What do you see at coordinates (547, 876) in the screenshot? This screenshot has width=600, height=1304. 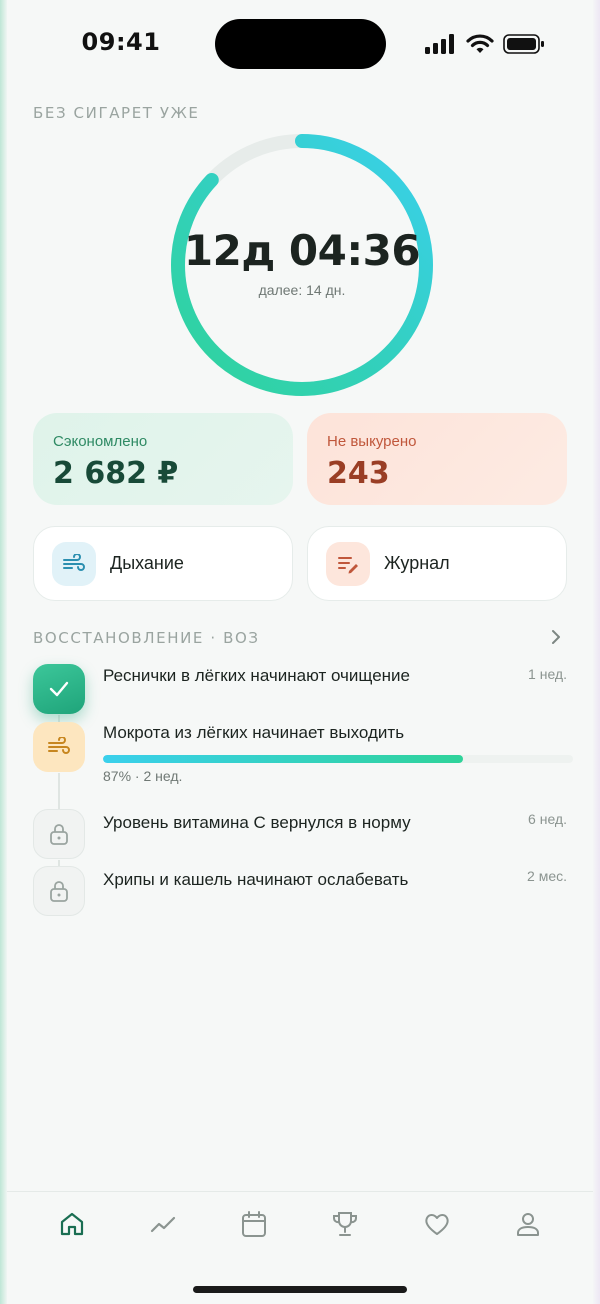 I see `milestone-when: 2 мес.` at bounding box center [547, 876].